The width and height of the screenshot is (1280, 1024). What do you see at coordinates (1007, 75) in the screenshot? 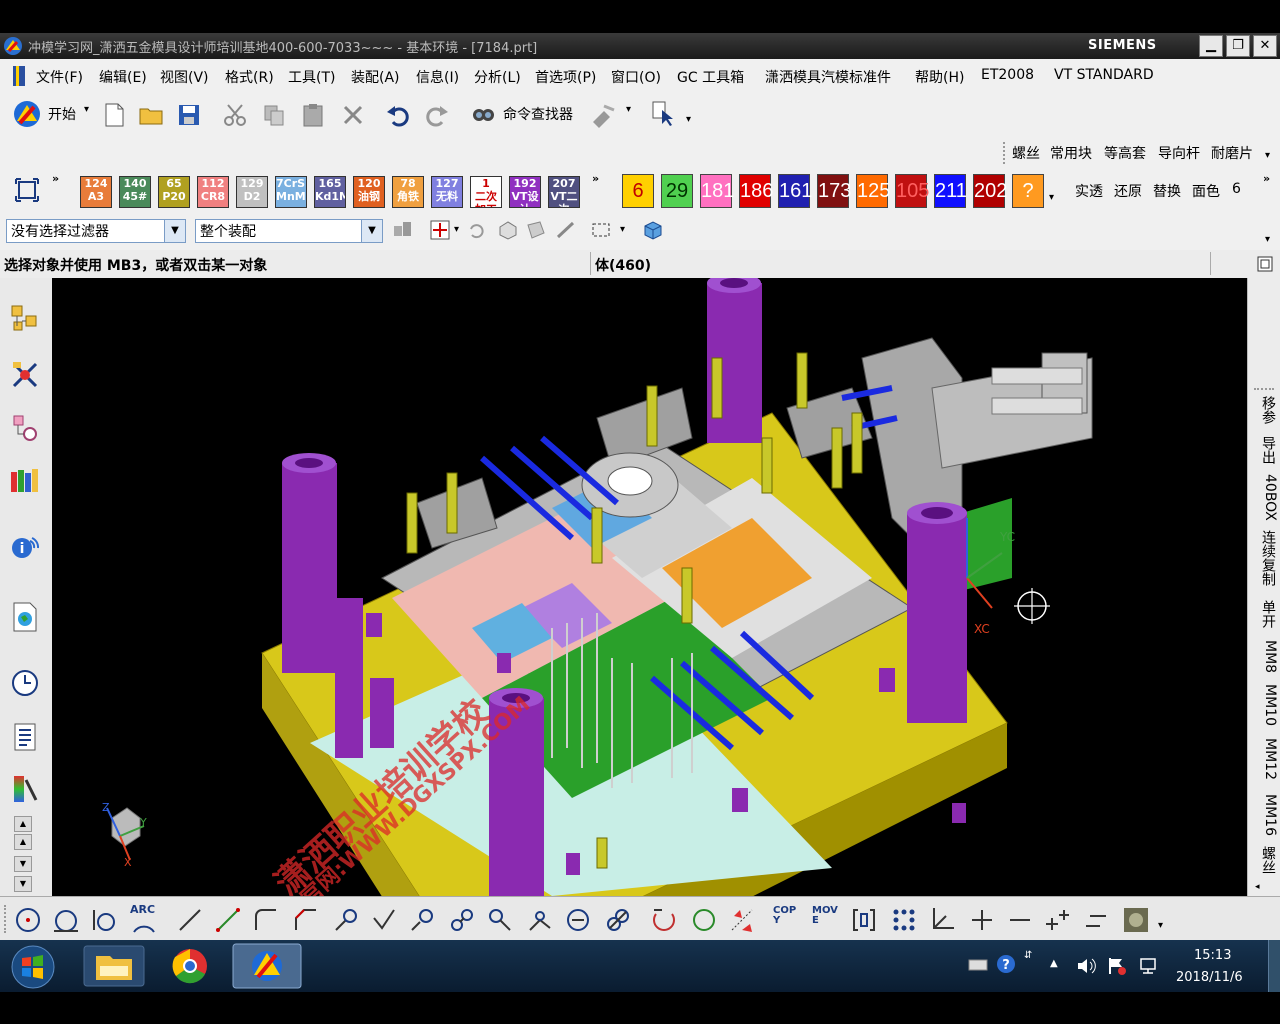
I see `menu-et2008: ET2008` at bounding box center [1007, 75].